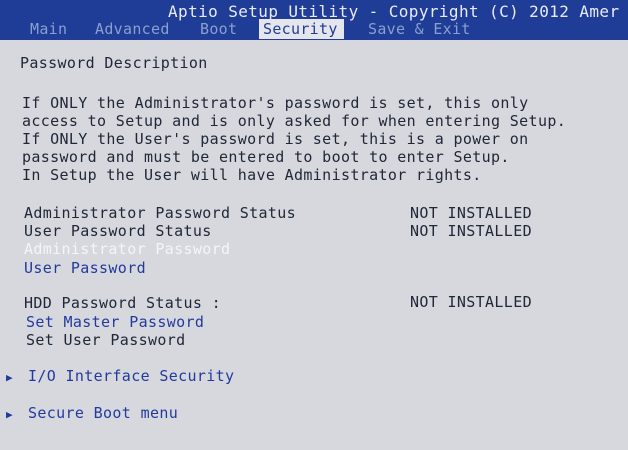  I want to click on tab-advanced: Advanced, so click(132, 29).